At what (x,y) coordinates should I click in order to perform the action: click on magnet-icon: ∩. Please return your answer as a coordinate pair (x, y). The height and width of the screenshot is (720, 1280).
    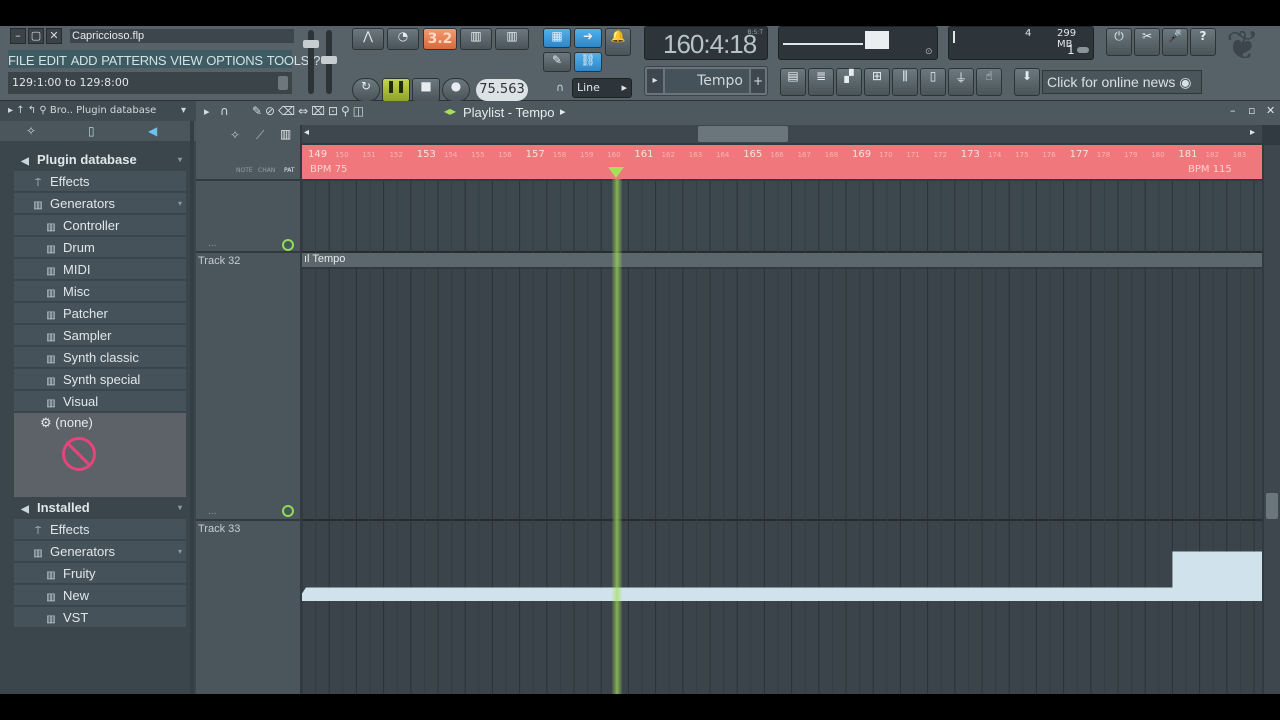
    Looking at the image, I should click on (224, 111).